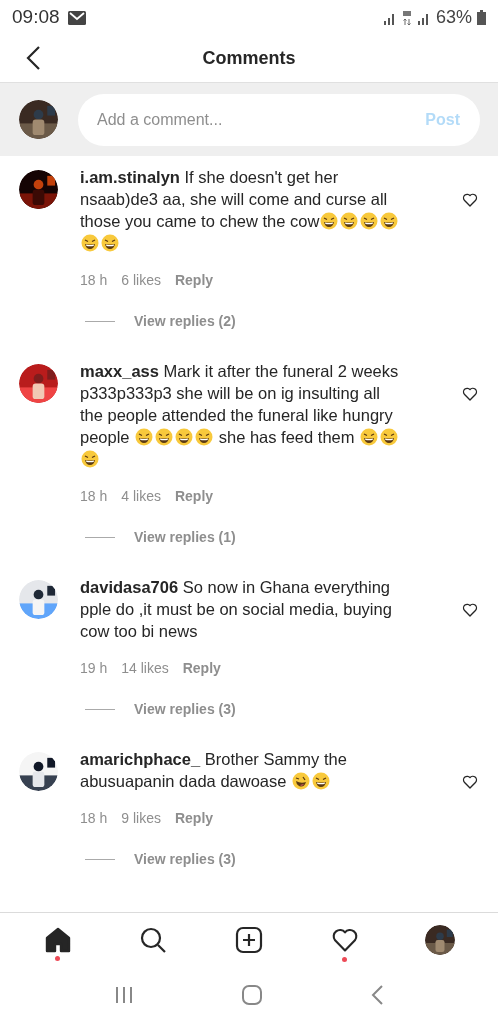 This screenshot has width=498, height=1024. Describe the element at coordinates (185, 537) in the screenshot. I see `view-replies-link: View replies (1)` at that location.